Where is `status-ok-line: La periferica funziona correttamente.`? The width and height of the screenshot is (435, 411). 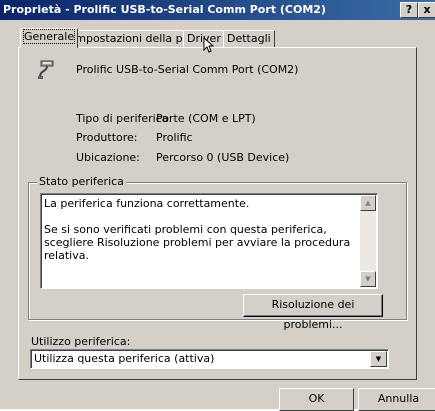
status-ok-line: La periferica funziona correttamente. is located at coordinates (147, 203).